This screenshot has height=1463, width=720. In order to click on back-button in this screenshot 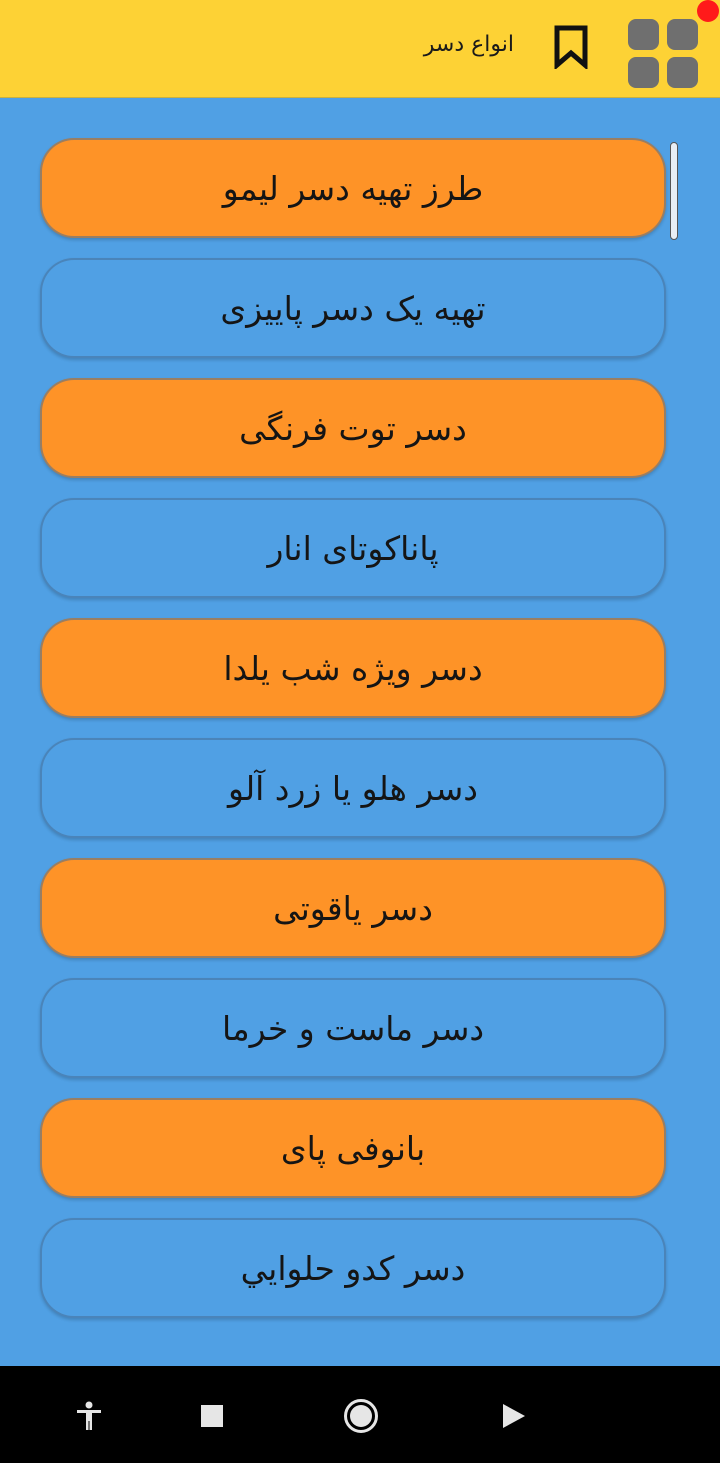, I will do `click(513, 1416)`.